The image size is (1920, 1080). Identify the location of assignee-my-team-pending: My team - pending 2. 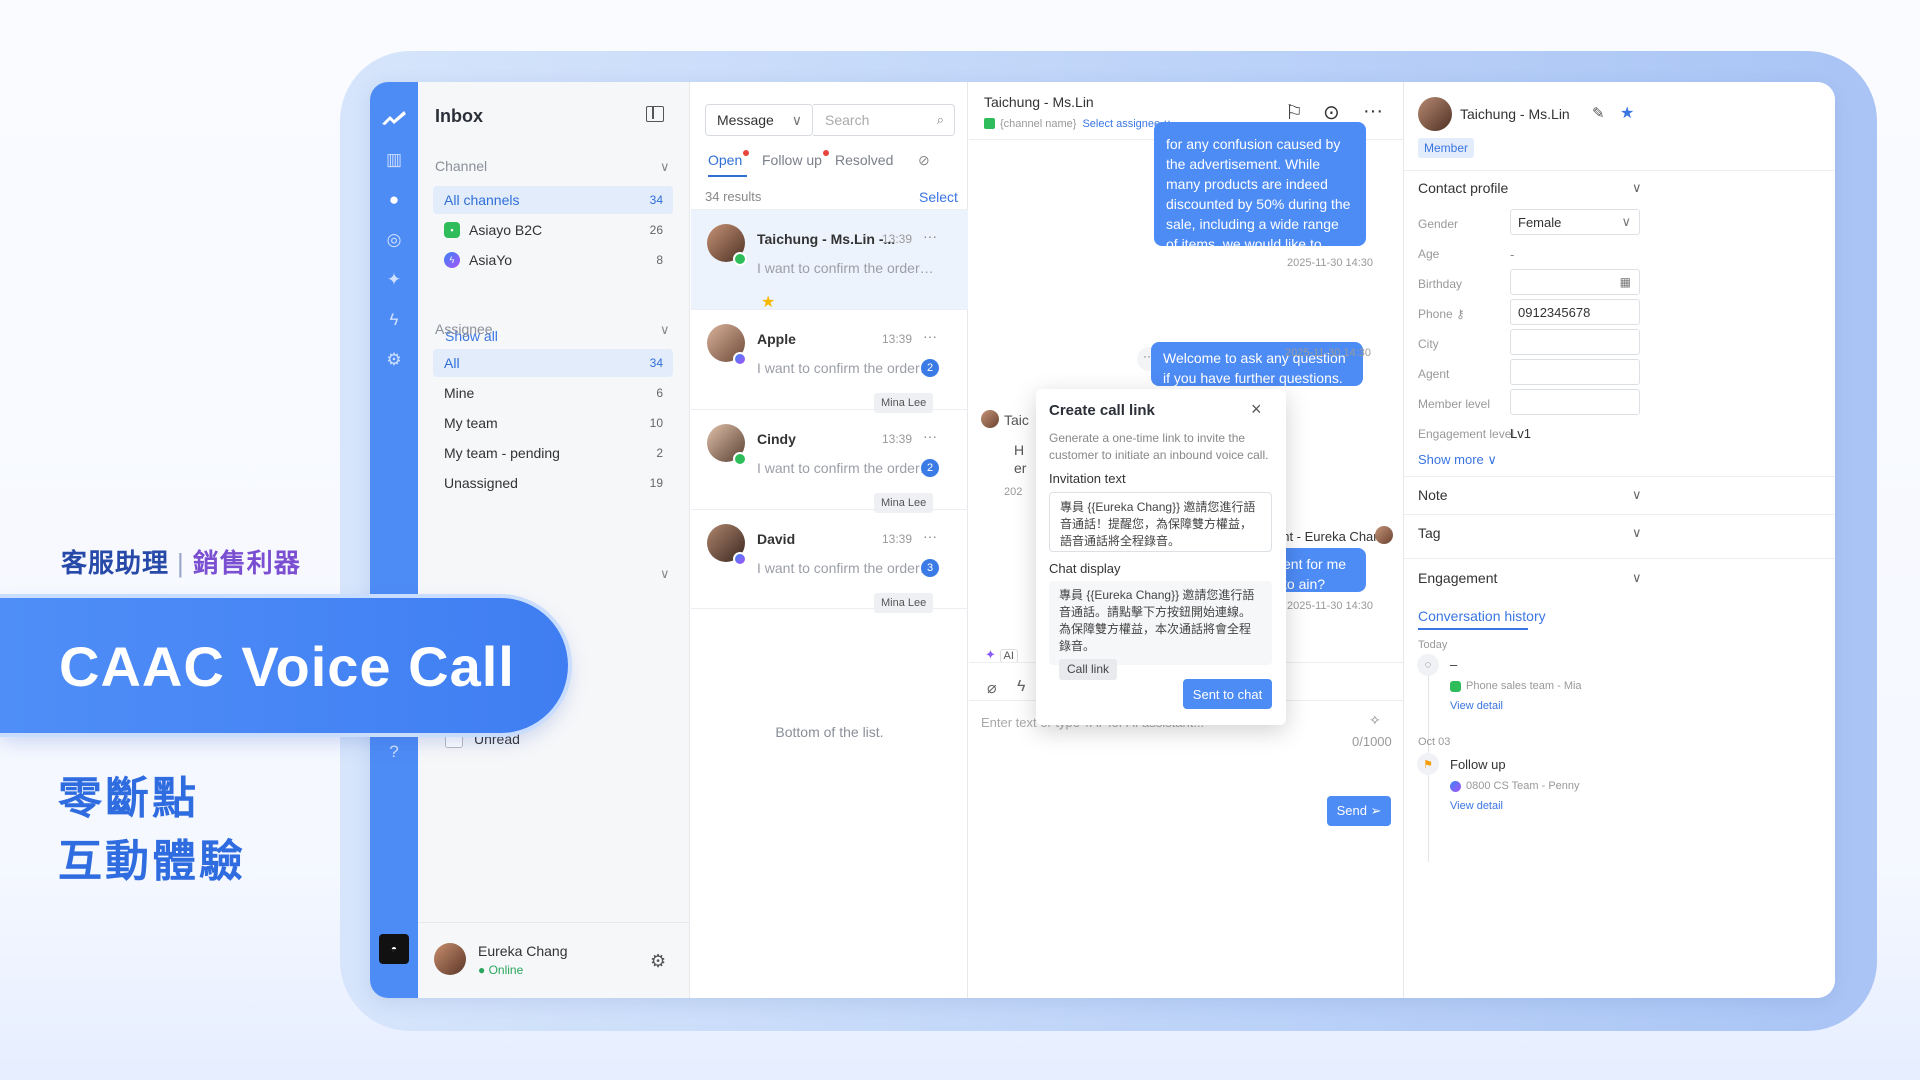
(553, 453).